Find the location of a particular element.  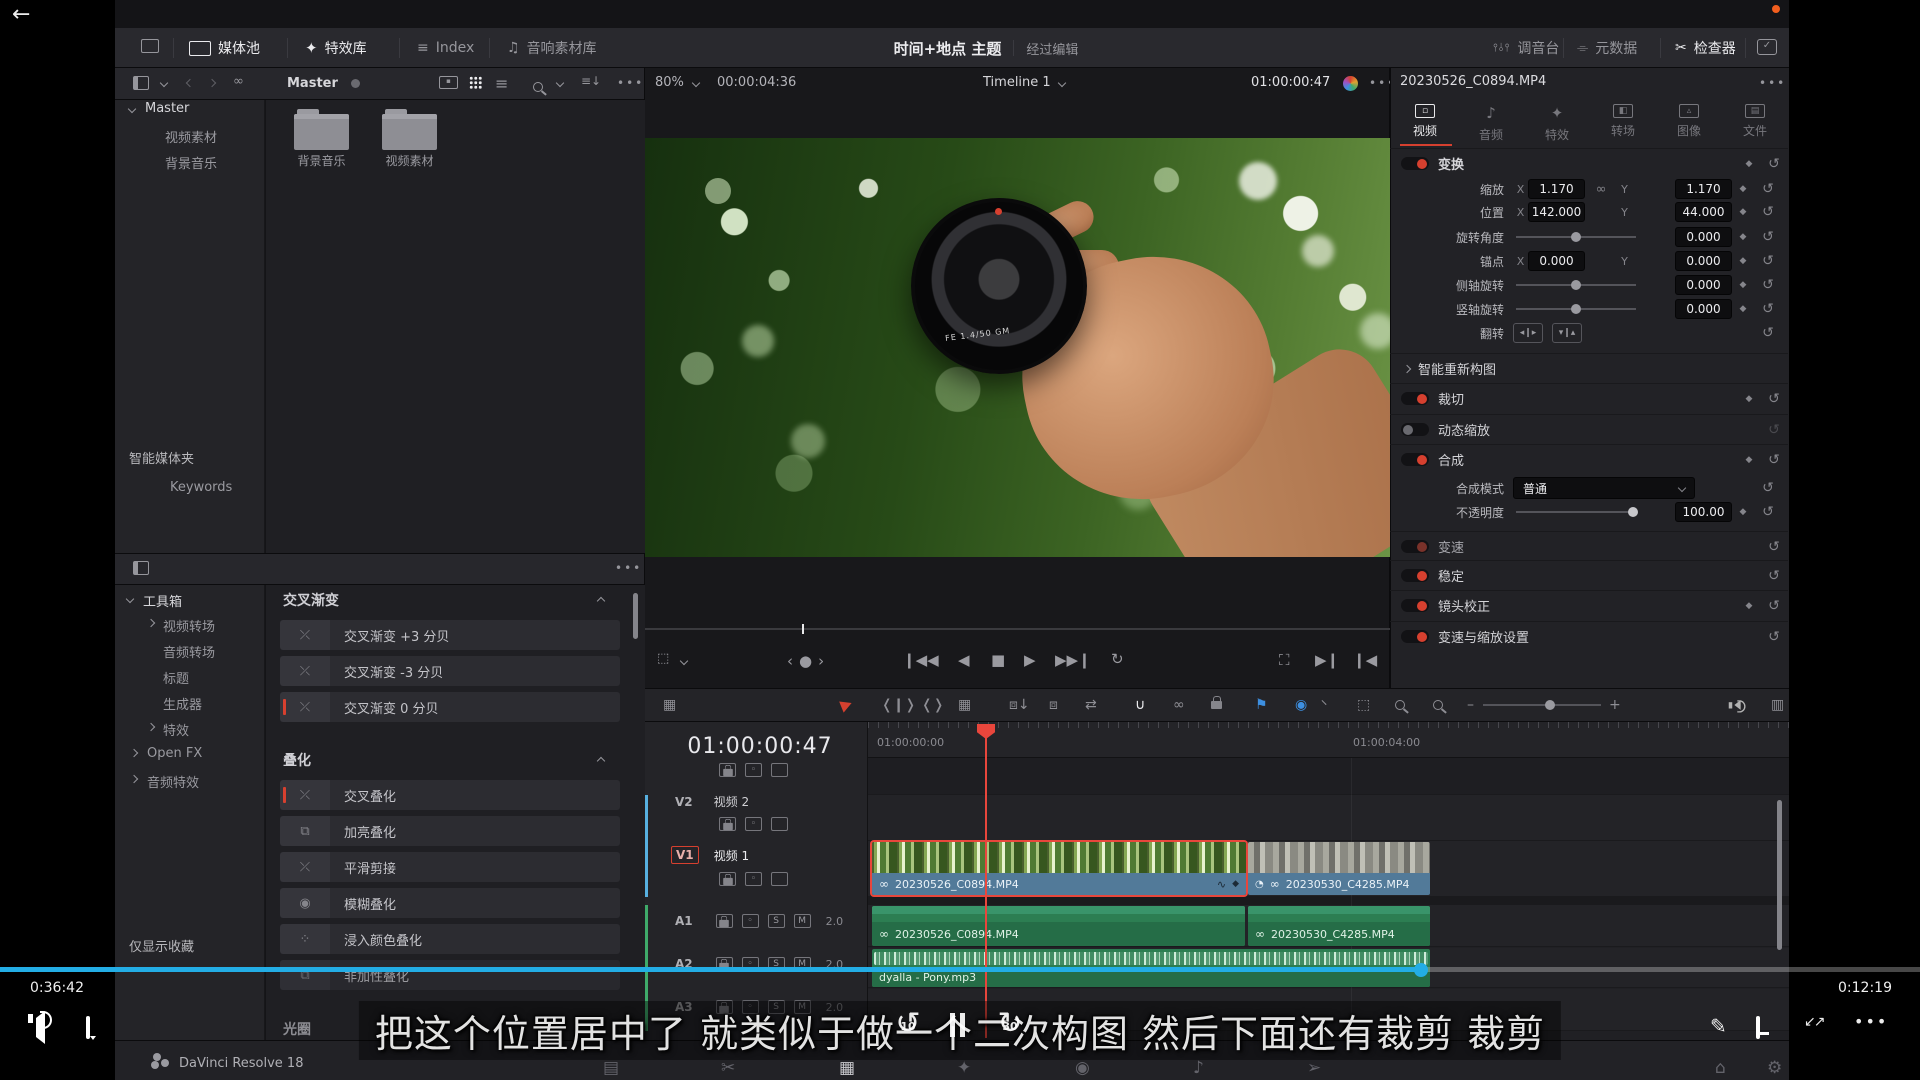

playhead-line is located at coordinates (986, 882).